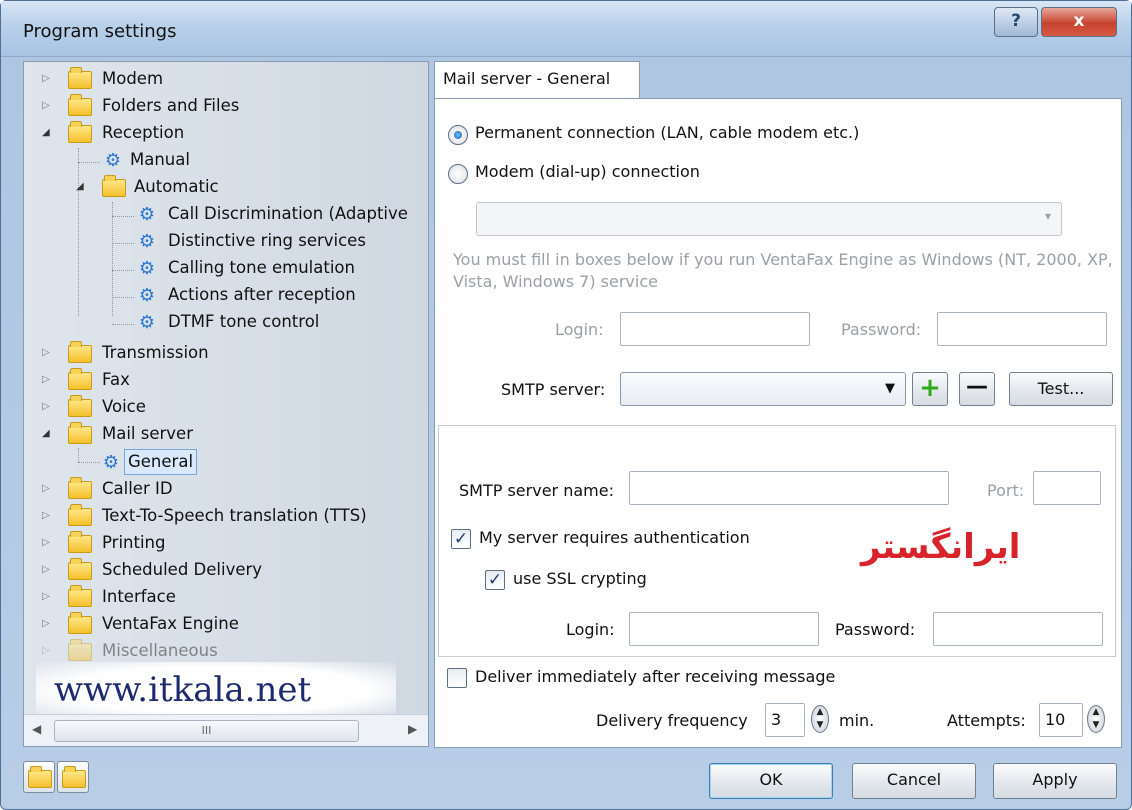 The height and width of the screenshot is (810, 1132). I want to click on authentication-checkbox: ✓, so click(461, 539).